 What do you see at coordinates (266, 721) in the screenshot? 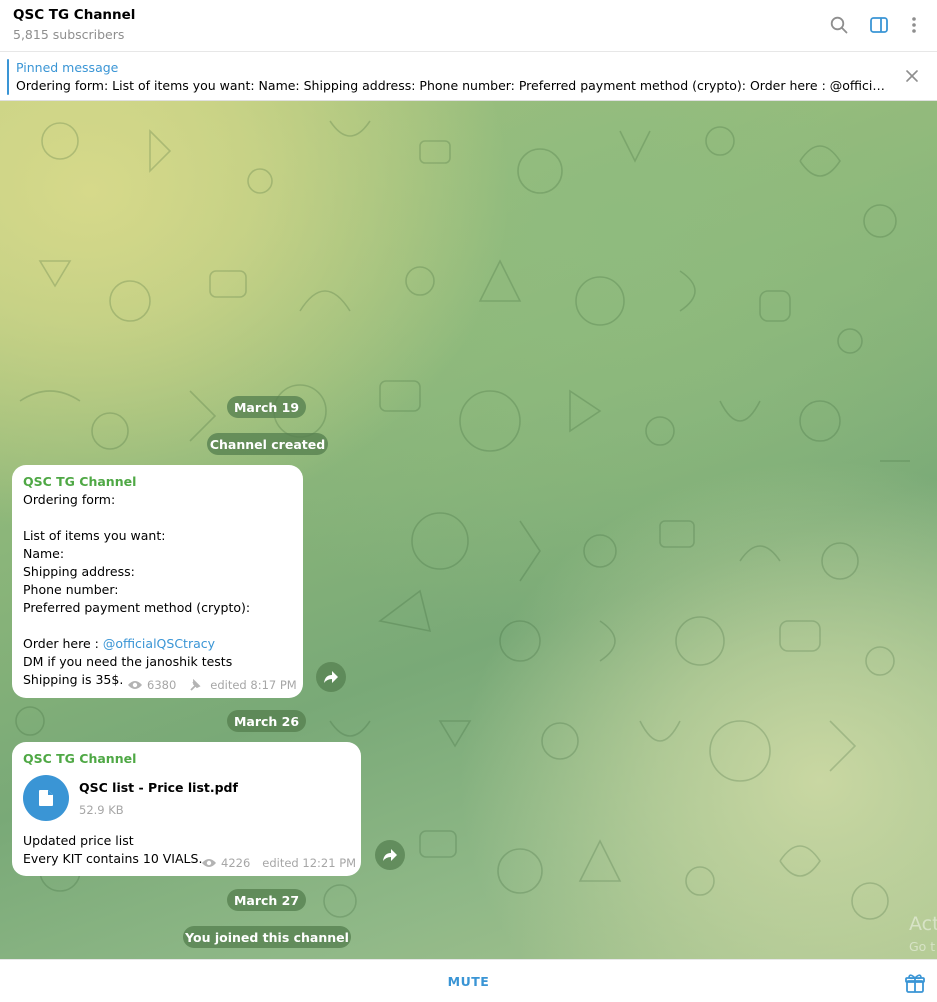
I see `date-separator: March 26` at bounding box center [266, 721].